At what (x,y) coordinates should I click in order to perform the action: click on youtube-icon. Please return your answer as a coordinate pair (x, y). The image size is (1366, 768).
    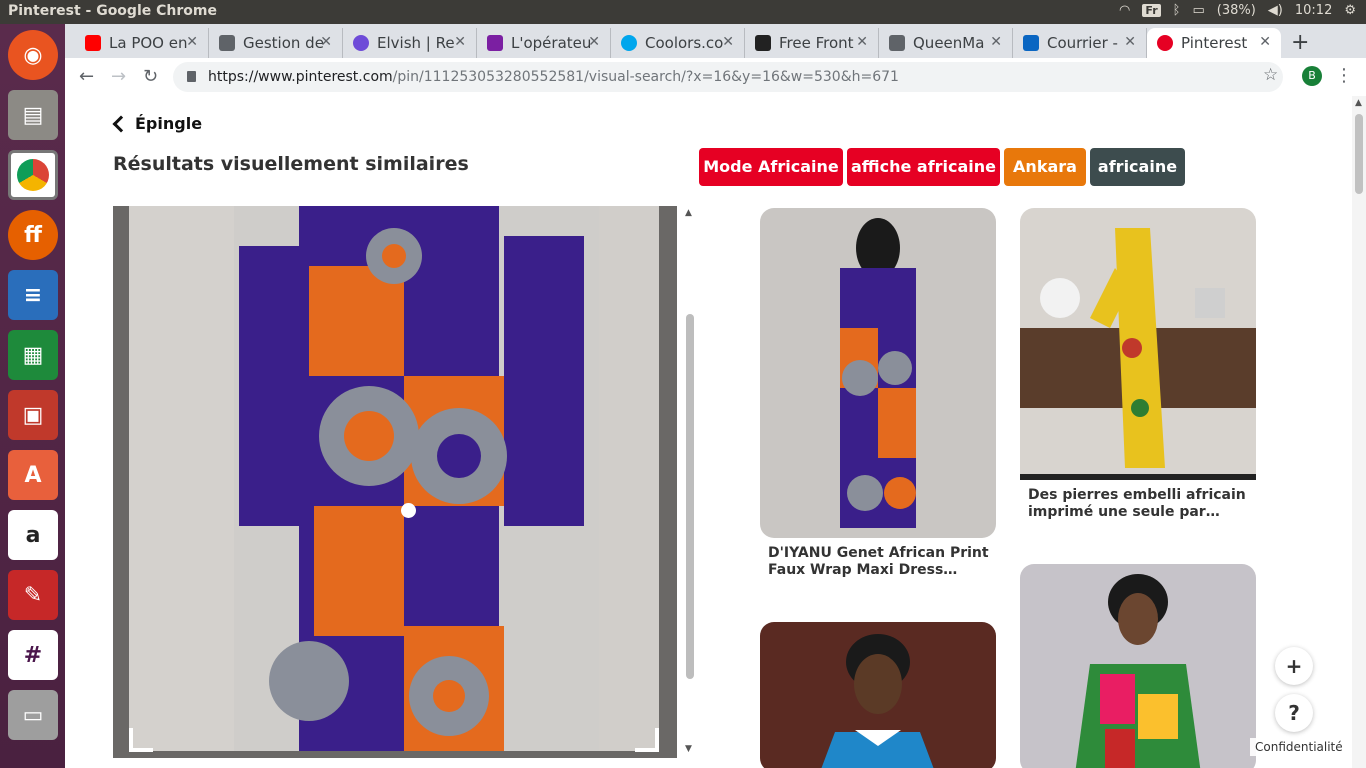
    Looking at the image, I should click on (93, 43).